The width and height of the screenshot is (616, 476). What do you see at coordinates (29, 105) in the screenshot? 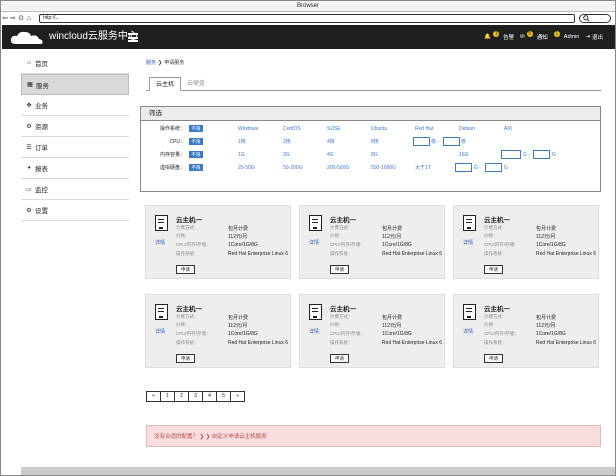
I see `arrows-icon: ✥` at bounding box center [29, 105].